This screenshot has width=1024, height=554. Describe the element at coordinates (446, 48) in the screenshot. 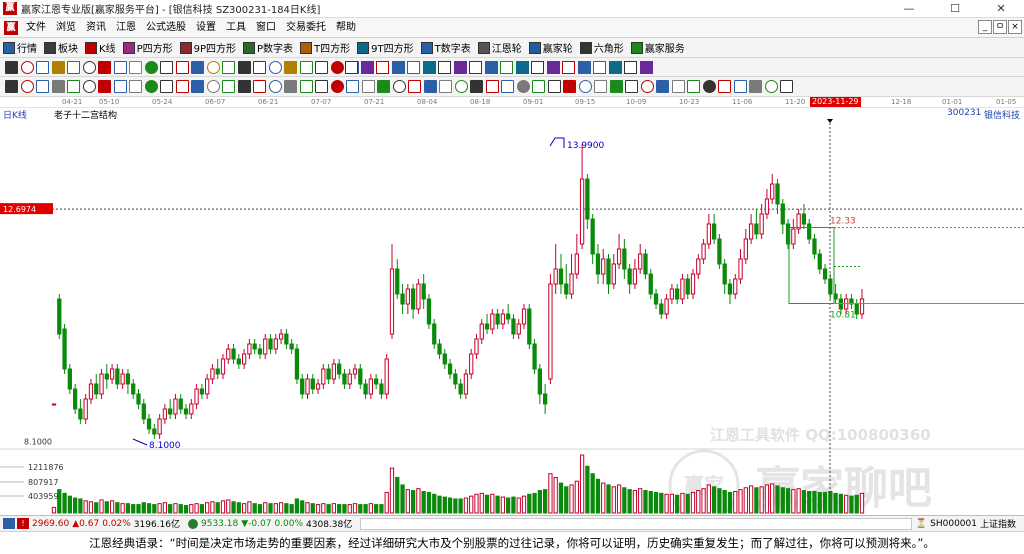

I see `toolbar-button-8: T数字表` at that location.